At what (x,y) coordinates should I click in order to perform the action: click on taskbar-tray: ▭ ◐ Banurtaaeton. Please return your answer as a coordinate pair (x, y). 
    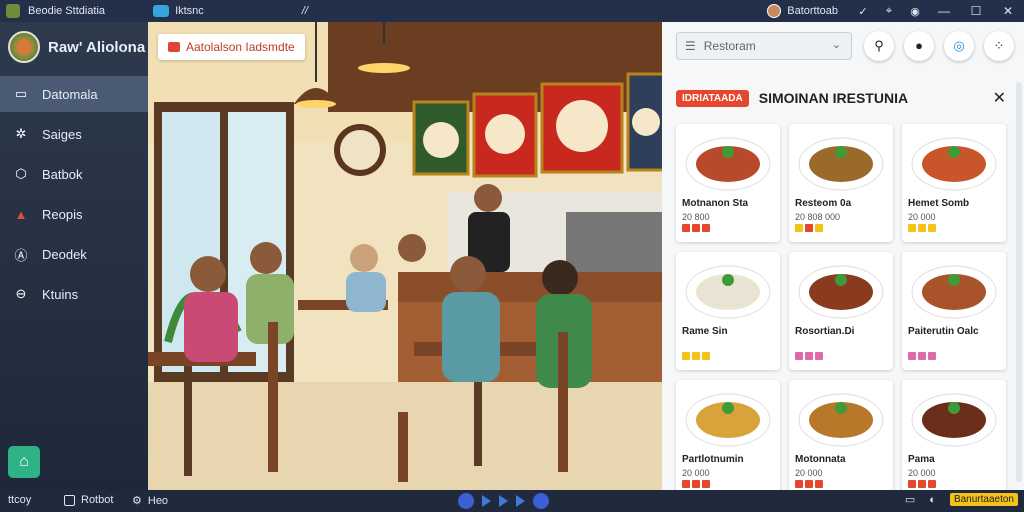
    Looking at the image, I should click on (961, 499).